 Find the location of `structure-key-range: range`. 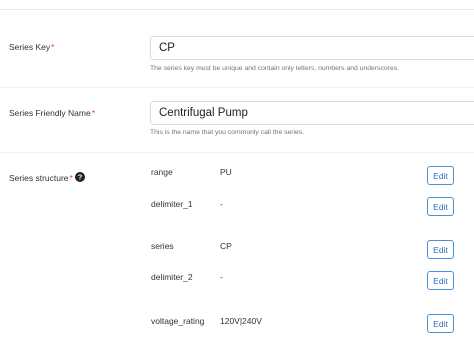

structure-key-range: range is located at coordinates (162, 172).